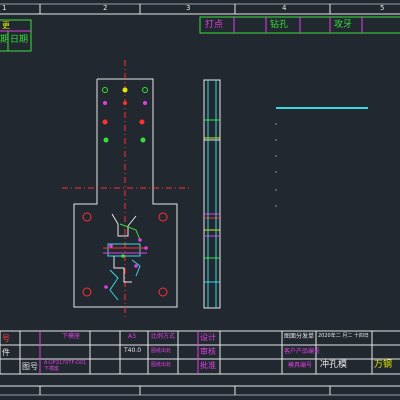 Image resolution: width=400 pixels, height=400 pixels. What do you see at coordinates (212, 194) in the screenshot?
I see `side-section-view` at bounding box center [212, 194].